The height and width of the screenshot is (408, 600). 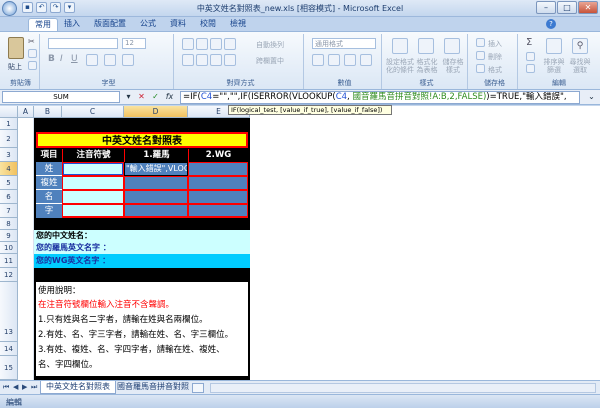 I want to click on wg-cell-e4, so click(x=218, y=169).